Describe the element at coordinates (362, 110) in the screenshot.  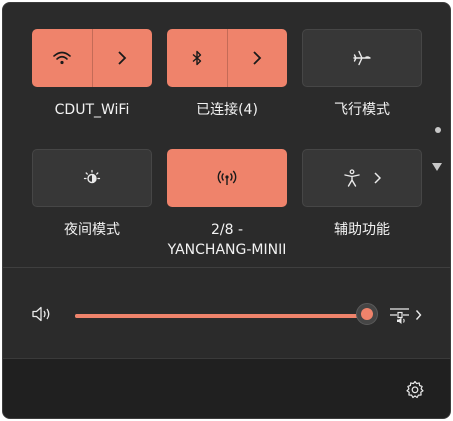
I see `airplane-mode-label: 飞行模式` at that location.